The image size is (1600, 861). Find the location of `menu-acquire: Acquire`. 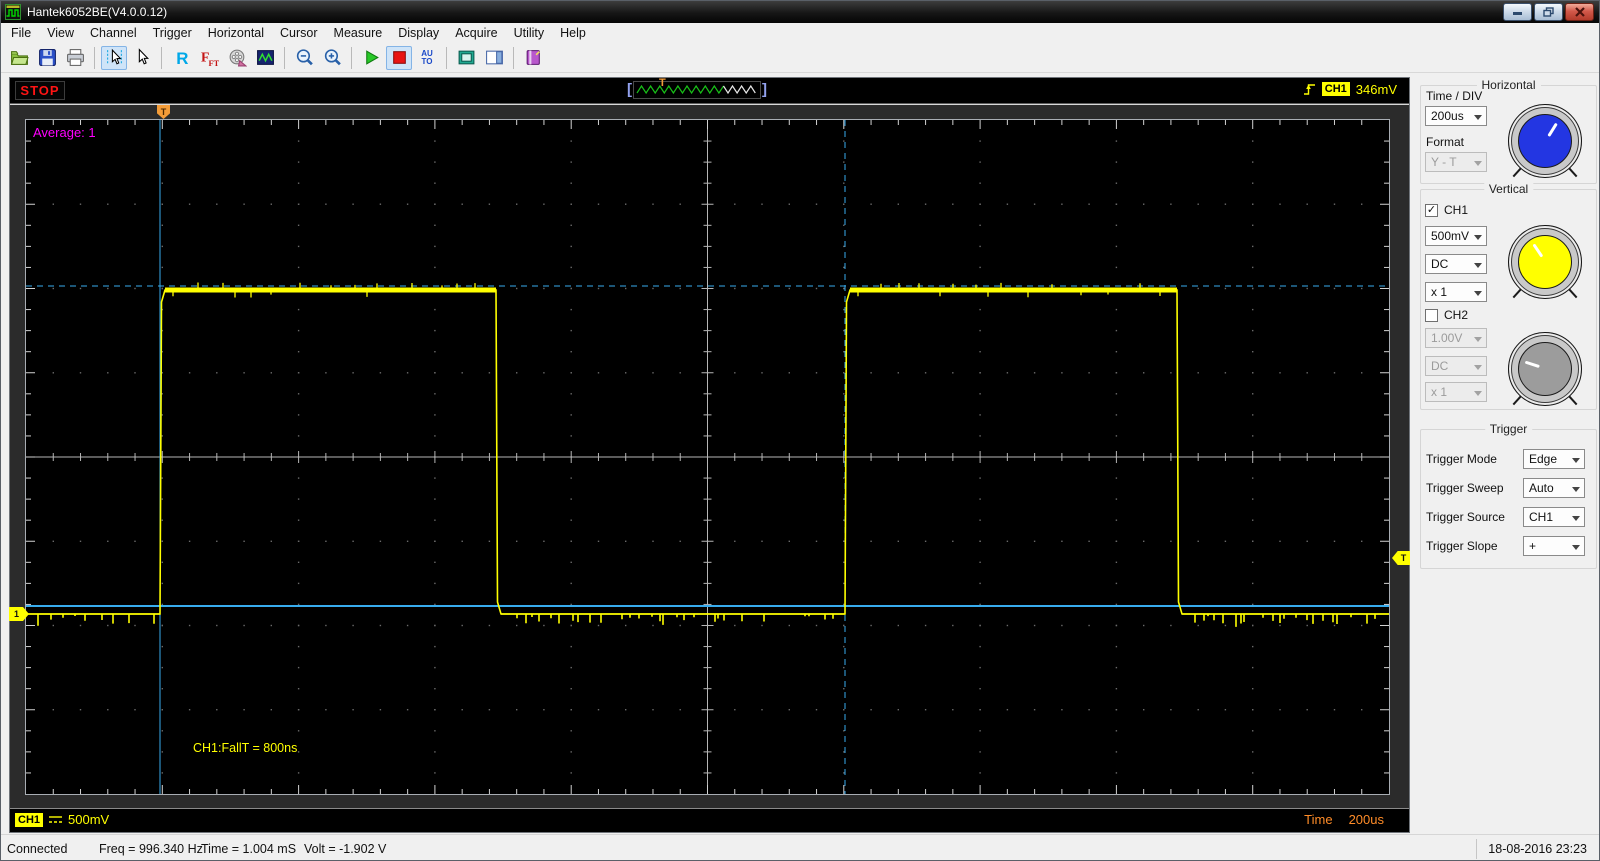

menu-acquire: Acquire is located at coordinates (476, 33).